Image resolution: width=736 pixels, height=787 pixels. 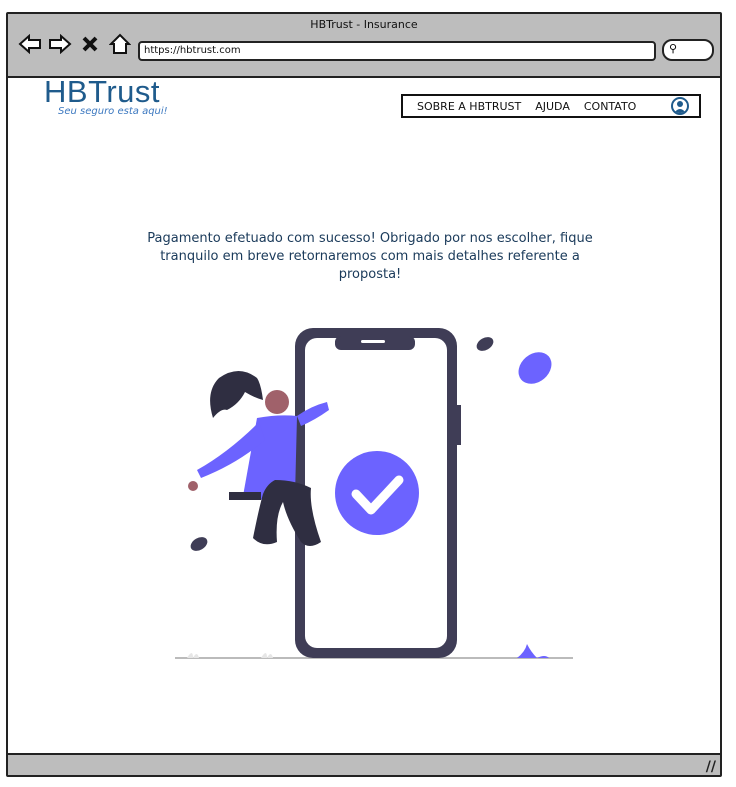 What do you see at coordinates (60, 44) in the screenshot?
I see `forward-arrow-icon` at bounding box center [60, 44].